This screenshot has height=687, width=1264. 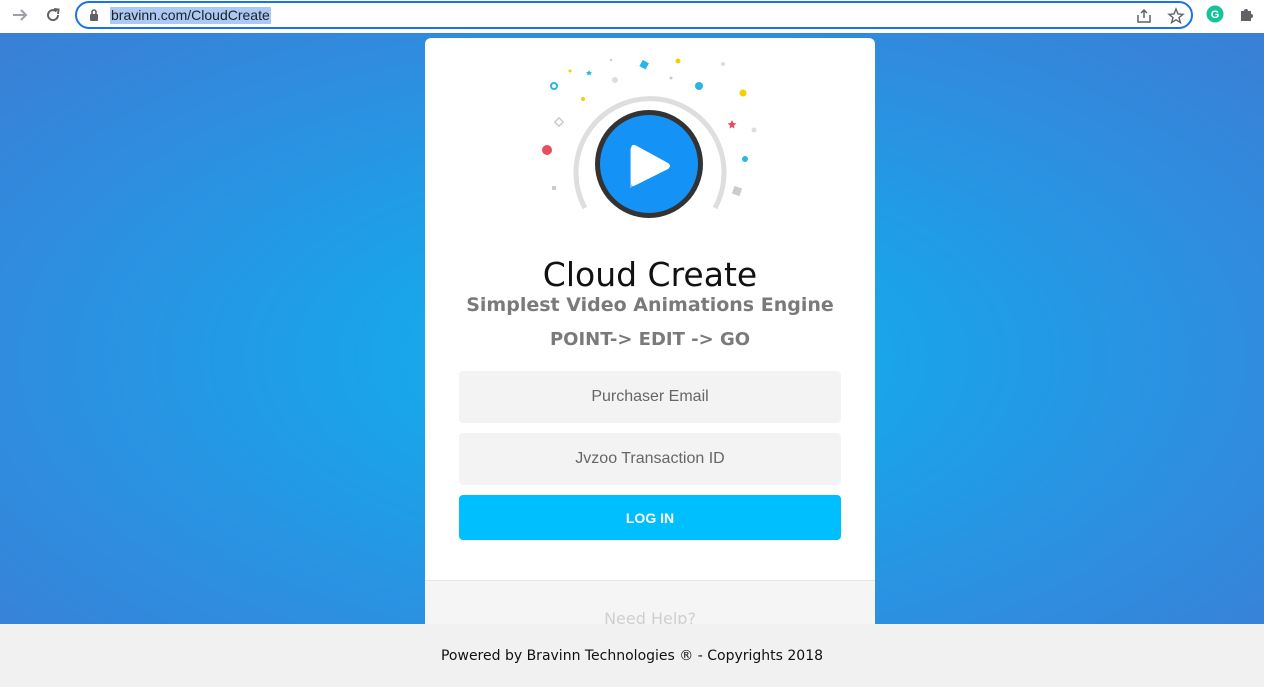 I want to click on lock-icon, so click(x=94, y=15).